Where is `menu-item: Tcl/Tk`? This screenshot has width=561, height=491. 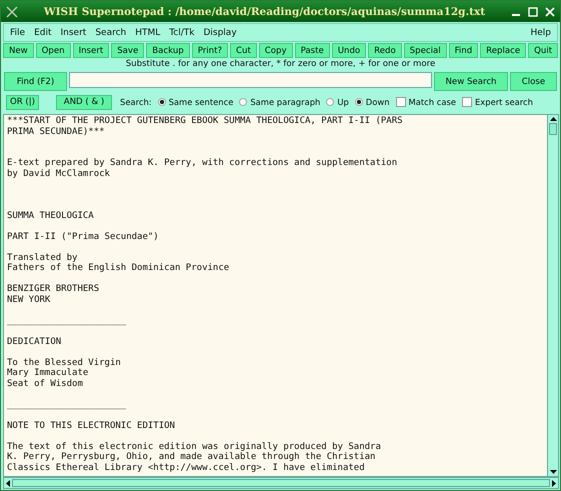 menu-item: Tcl/Tk is located at coordinates (181, 33).